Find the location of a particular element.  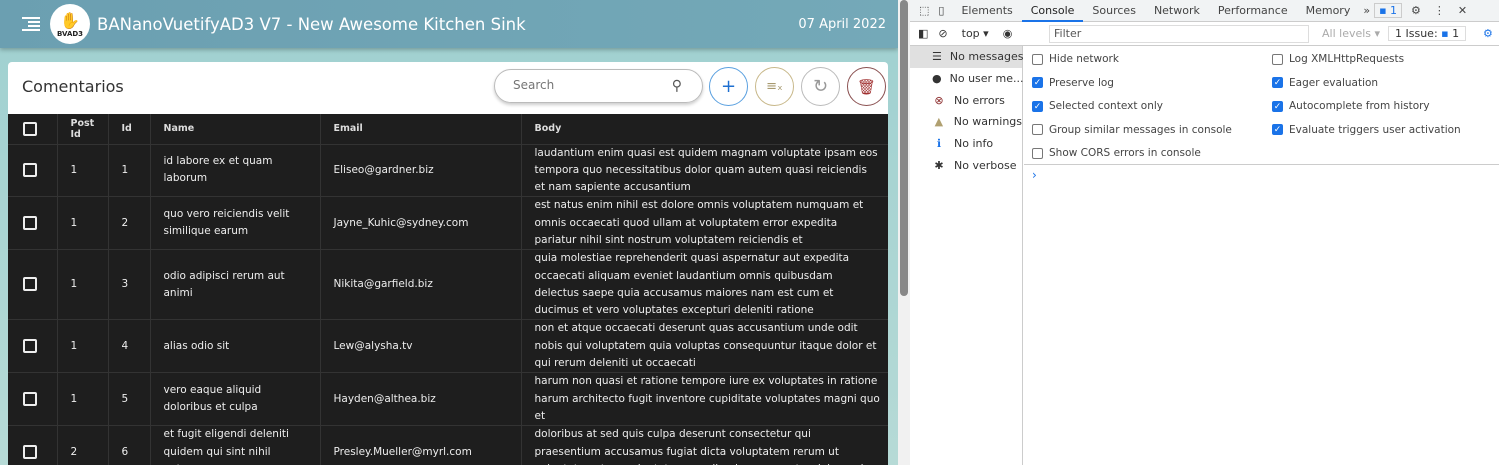

select-all-checkbox is located at coordinates (30, 128).